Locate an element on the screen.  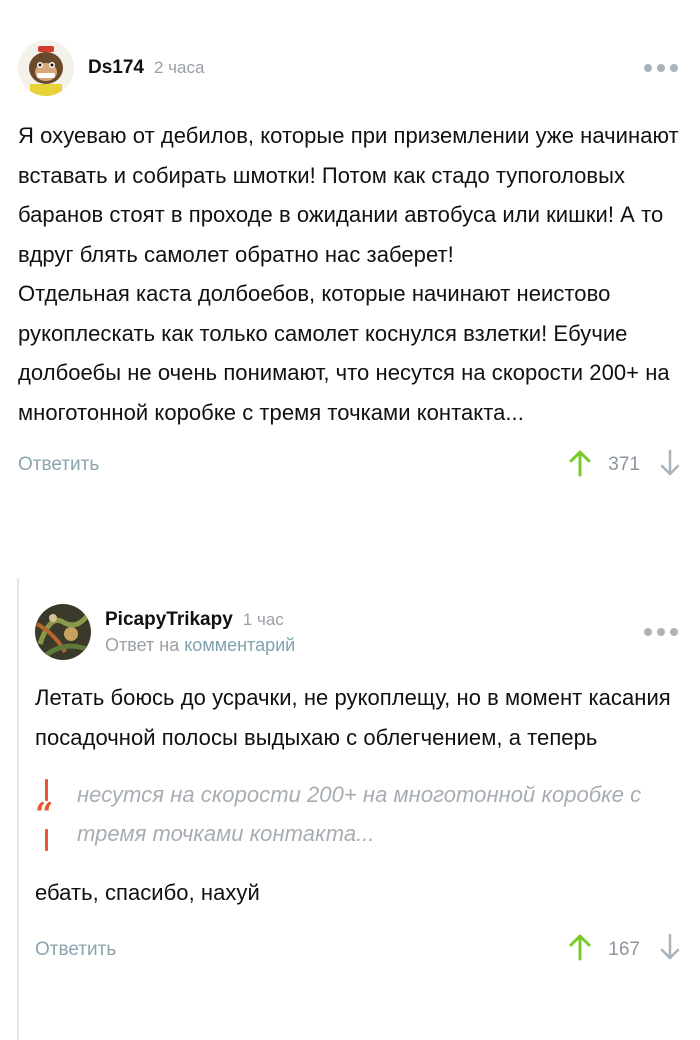
comment-paragraph: ебать, спасибо, нахуй is located at coordinates (147, 892).